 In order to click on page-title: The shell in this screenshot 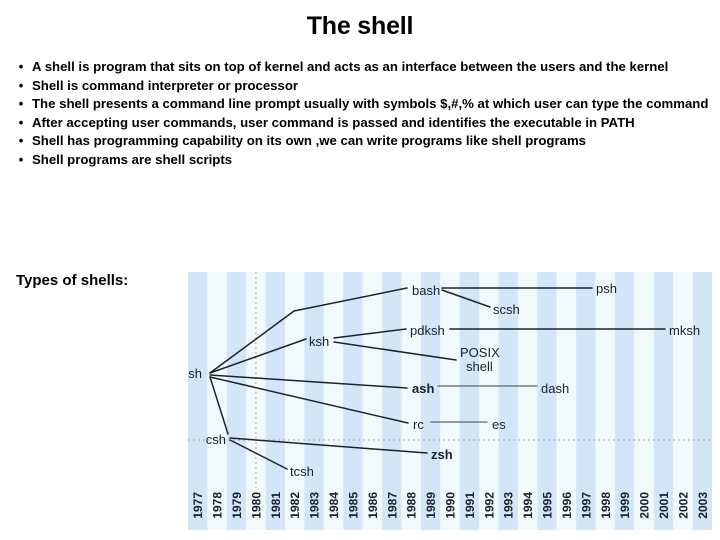, I will do `click(360, 26)`.